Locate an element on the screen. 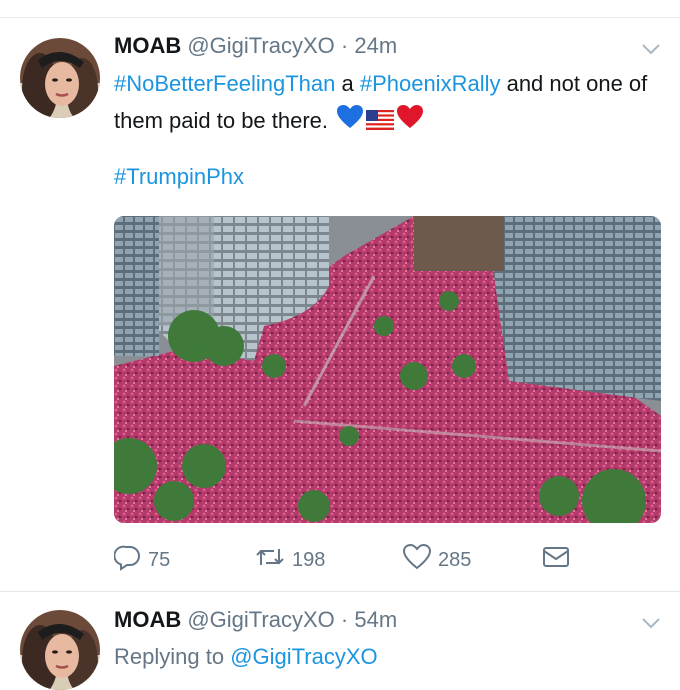 The width and height of the screenshot is (680, 690). timestamp: 24m is located at coordinates (375, 45).